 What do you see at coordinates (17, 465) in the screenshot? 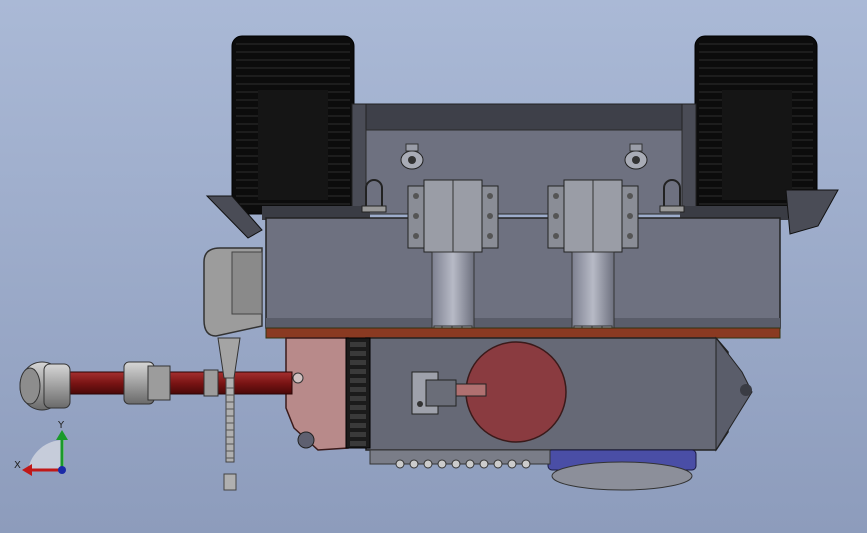
I see `axis-x-label: X` at bounding box center [17, 465].